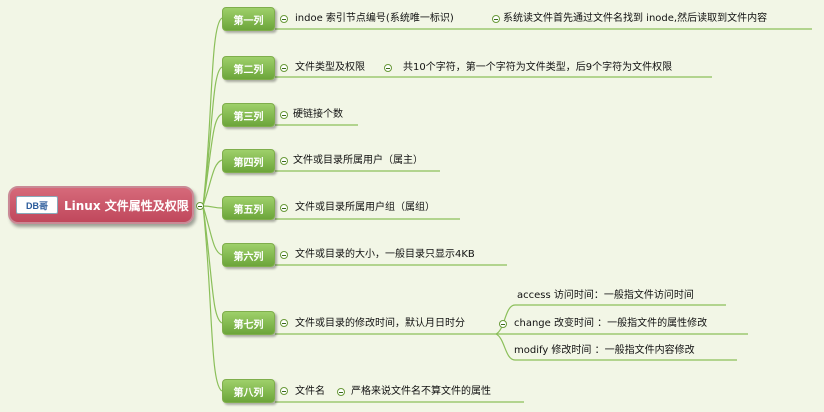 The height and width of the screenshot is (412, 824). I want to click on node-col-1: 第一列, so click(248, 19).